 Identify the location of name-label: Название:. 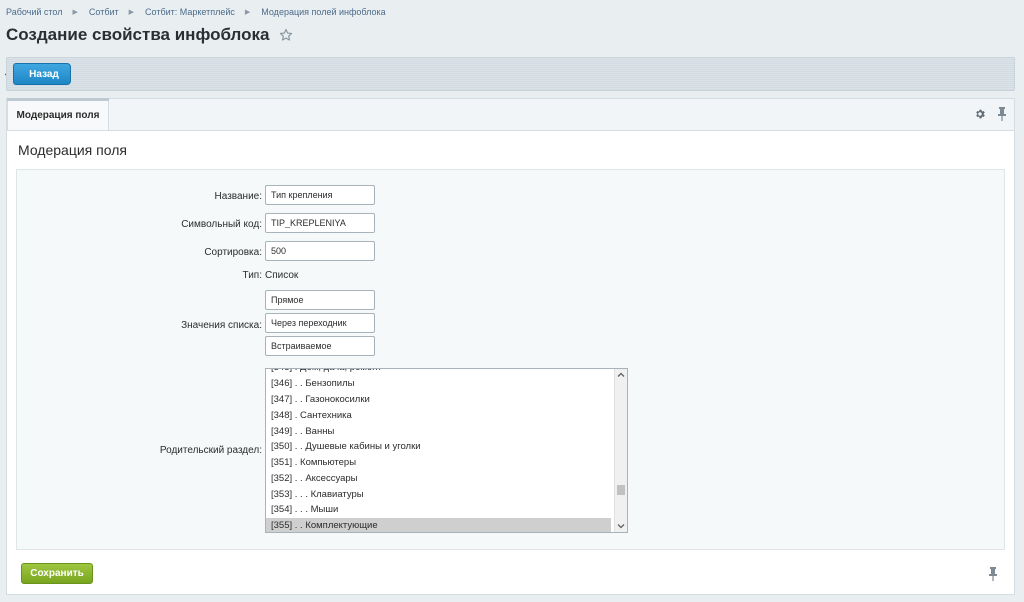
(238, 196).